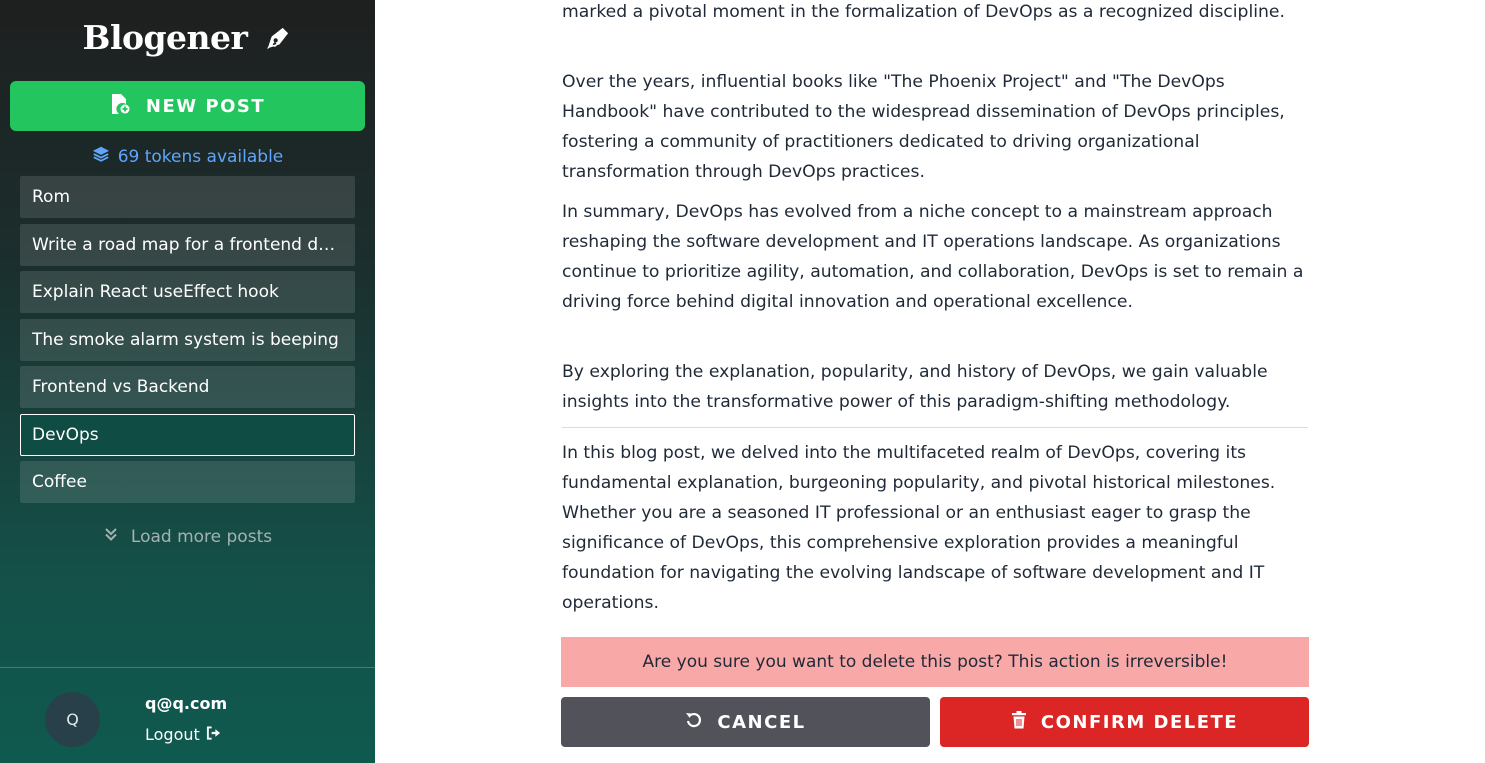 The height and width of the screenshot is (763, 1485). What do you see at coordinates (213, 734) in the screenshot?
I see `sign-out-icon` at bounding box center [213, 734].